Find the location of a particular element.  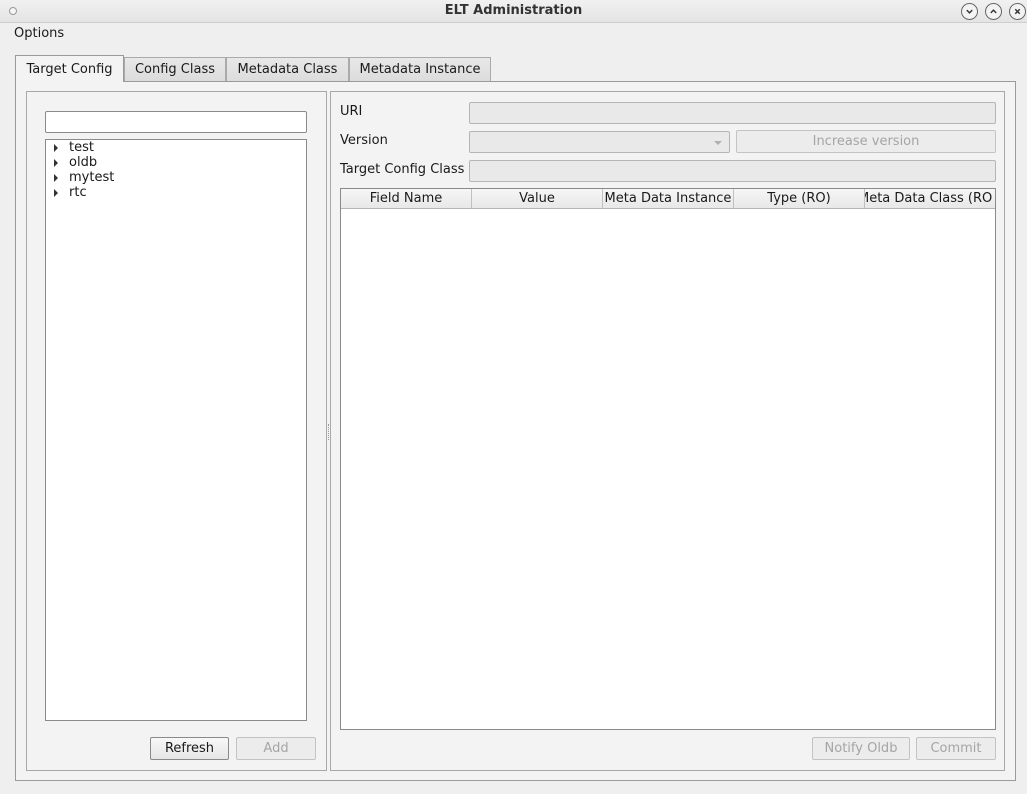

minimize-button is located at coordinates (969, 11).